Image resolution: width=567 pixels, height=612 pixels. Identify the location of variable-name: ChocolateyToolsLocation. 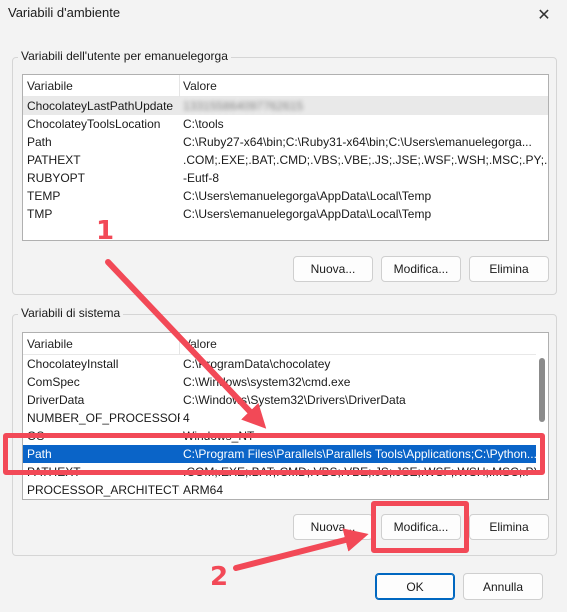
(94, 124).